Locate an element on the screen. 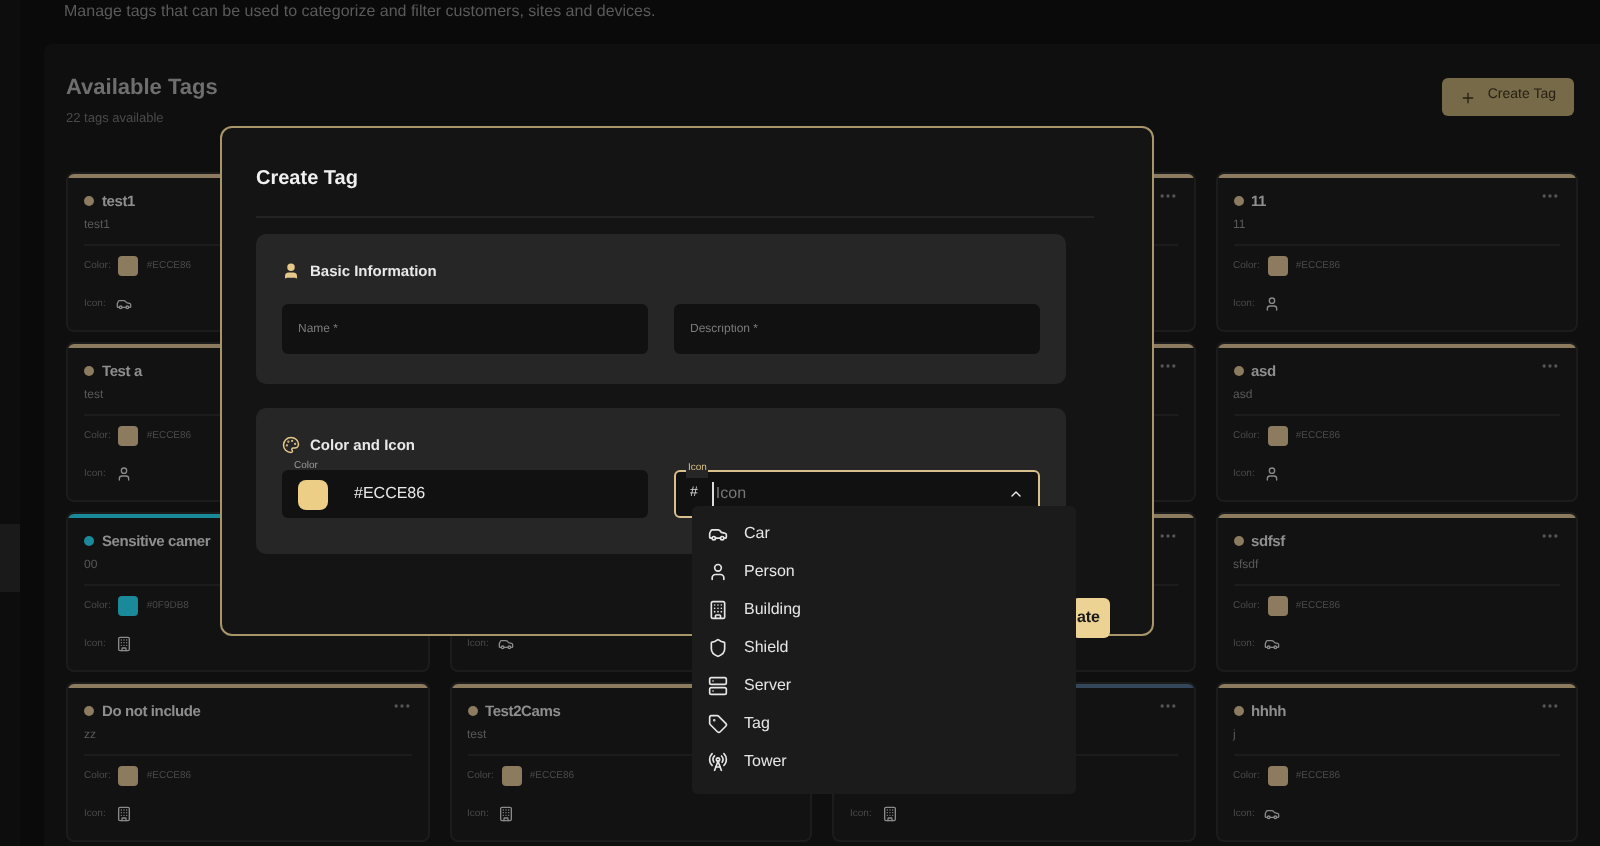 This screenshot has height=846, width=1600. dropdown-option: Tower is located at coordinates (884, 761).